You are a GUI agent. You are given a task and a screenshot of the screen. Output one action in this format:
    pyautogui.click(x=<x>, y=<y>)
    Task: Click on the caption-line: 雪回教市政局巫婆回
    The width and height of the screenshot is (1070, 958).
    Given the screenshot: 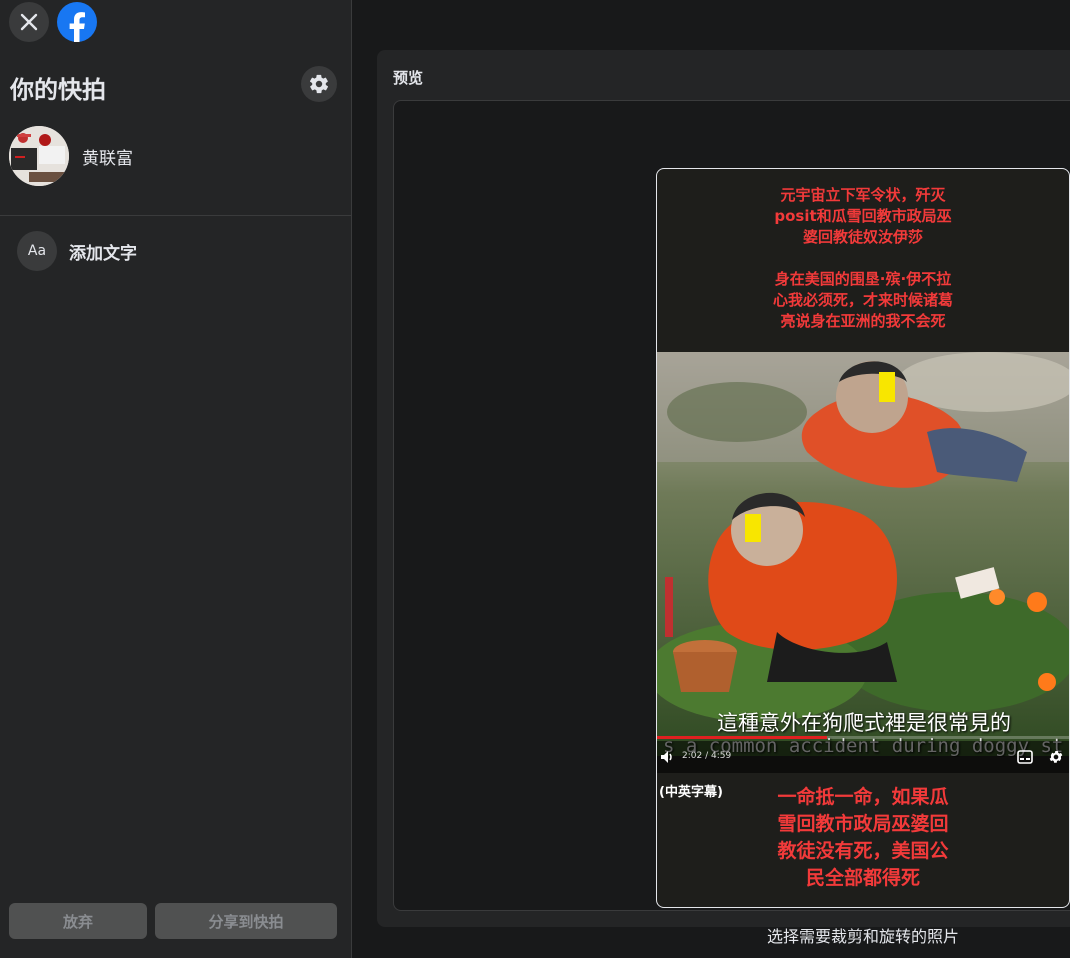 What is the action you would take?
    pyautogui.click(x=863, y=824)
    